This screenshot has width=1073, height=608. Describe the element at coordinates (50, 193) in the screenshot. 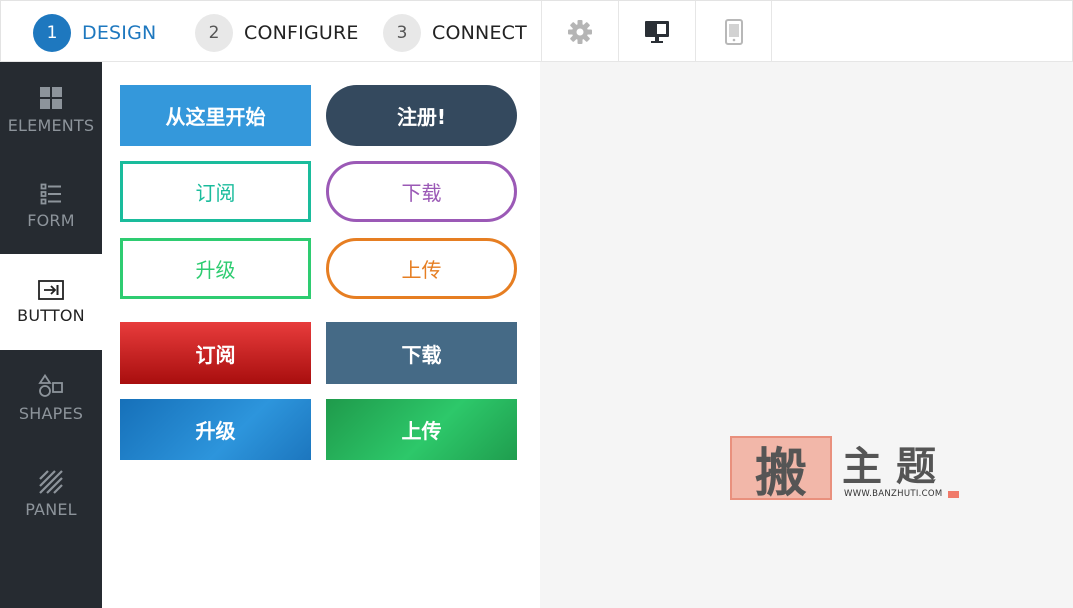

I see `form-list-icon` at that location.